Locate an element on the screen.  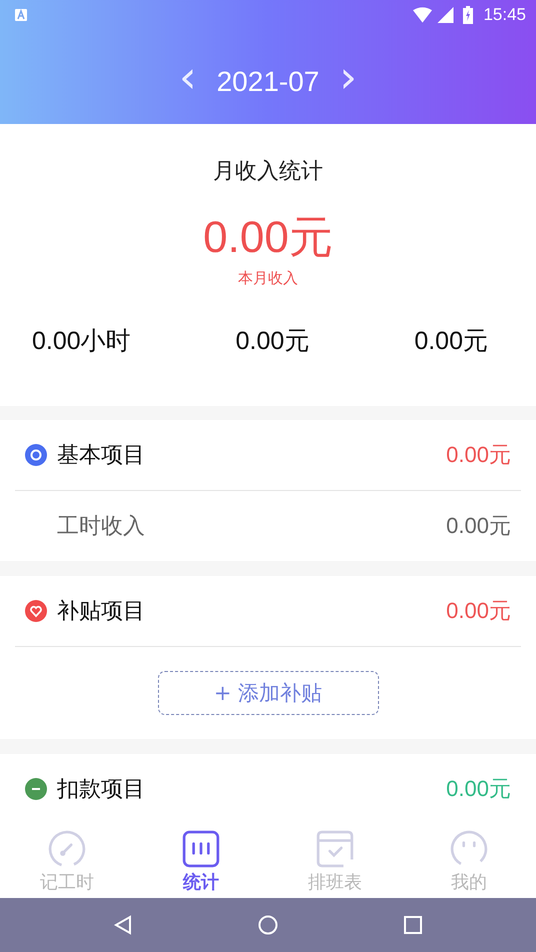
monthly-income-caption: 本月收入 is located at coordinates (268, 278).